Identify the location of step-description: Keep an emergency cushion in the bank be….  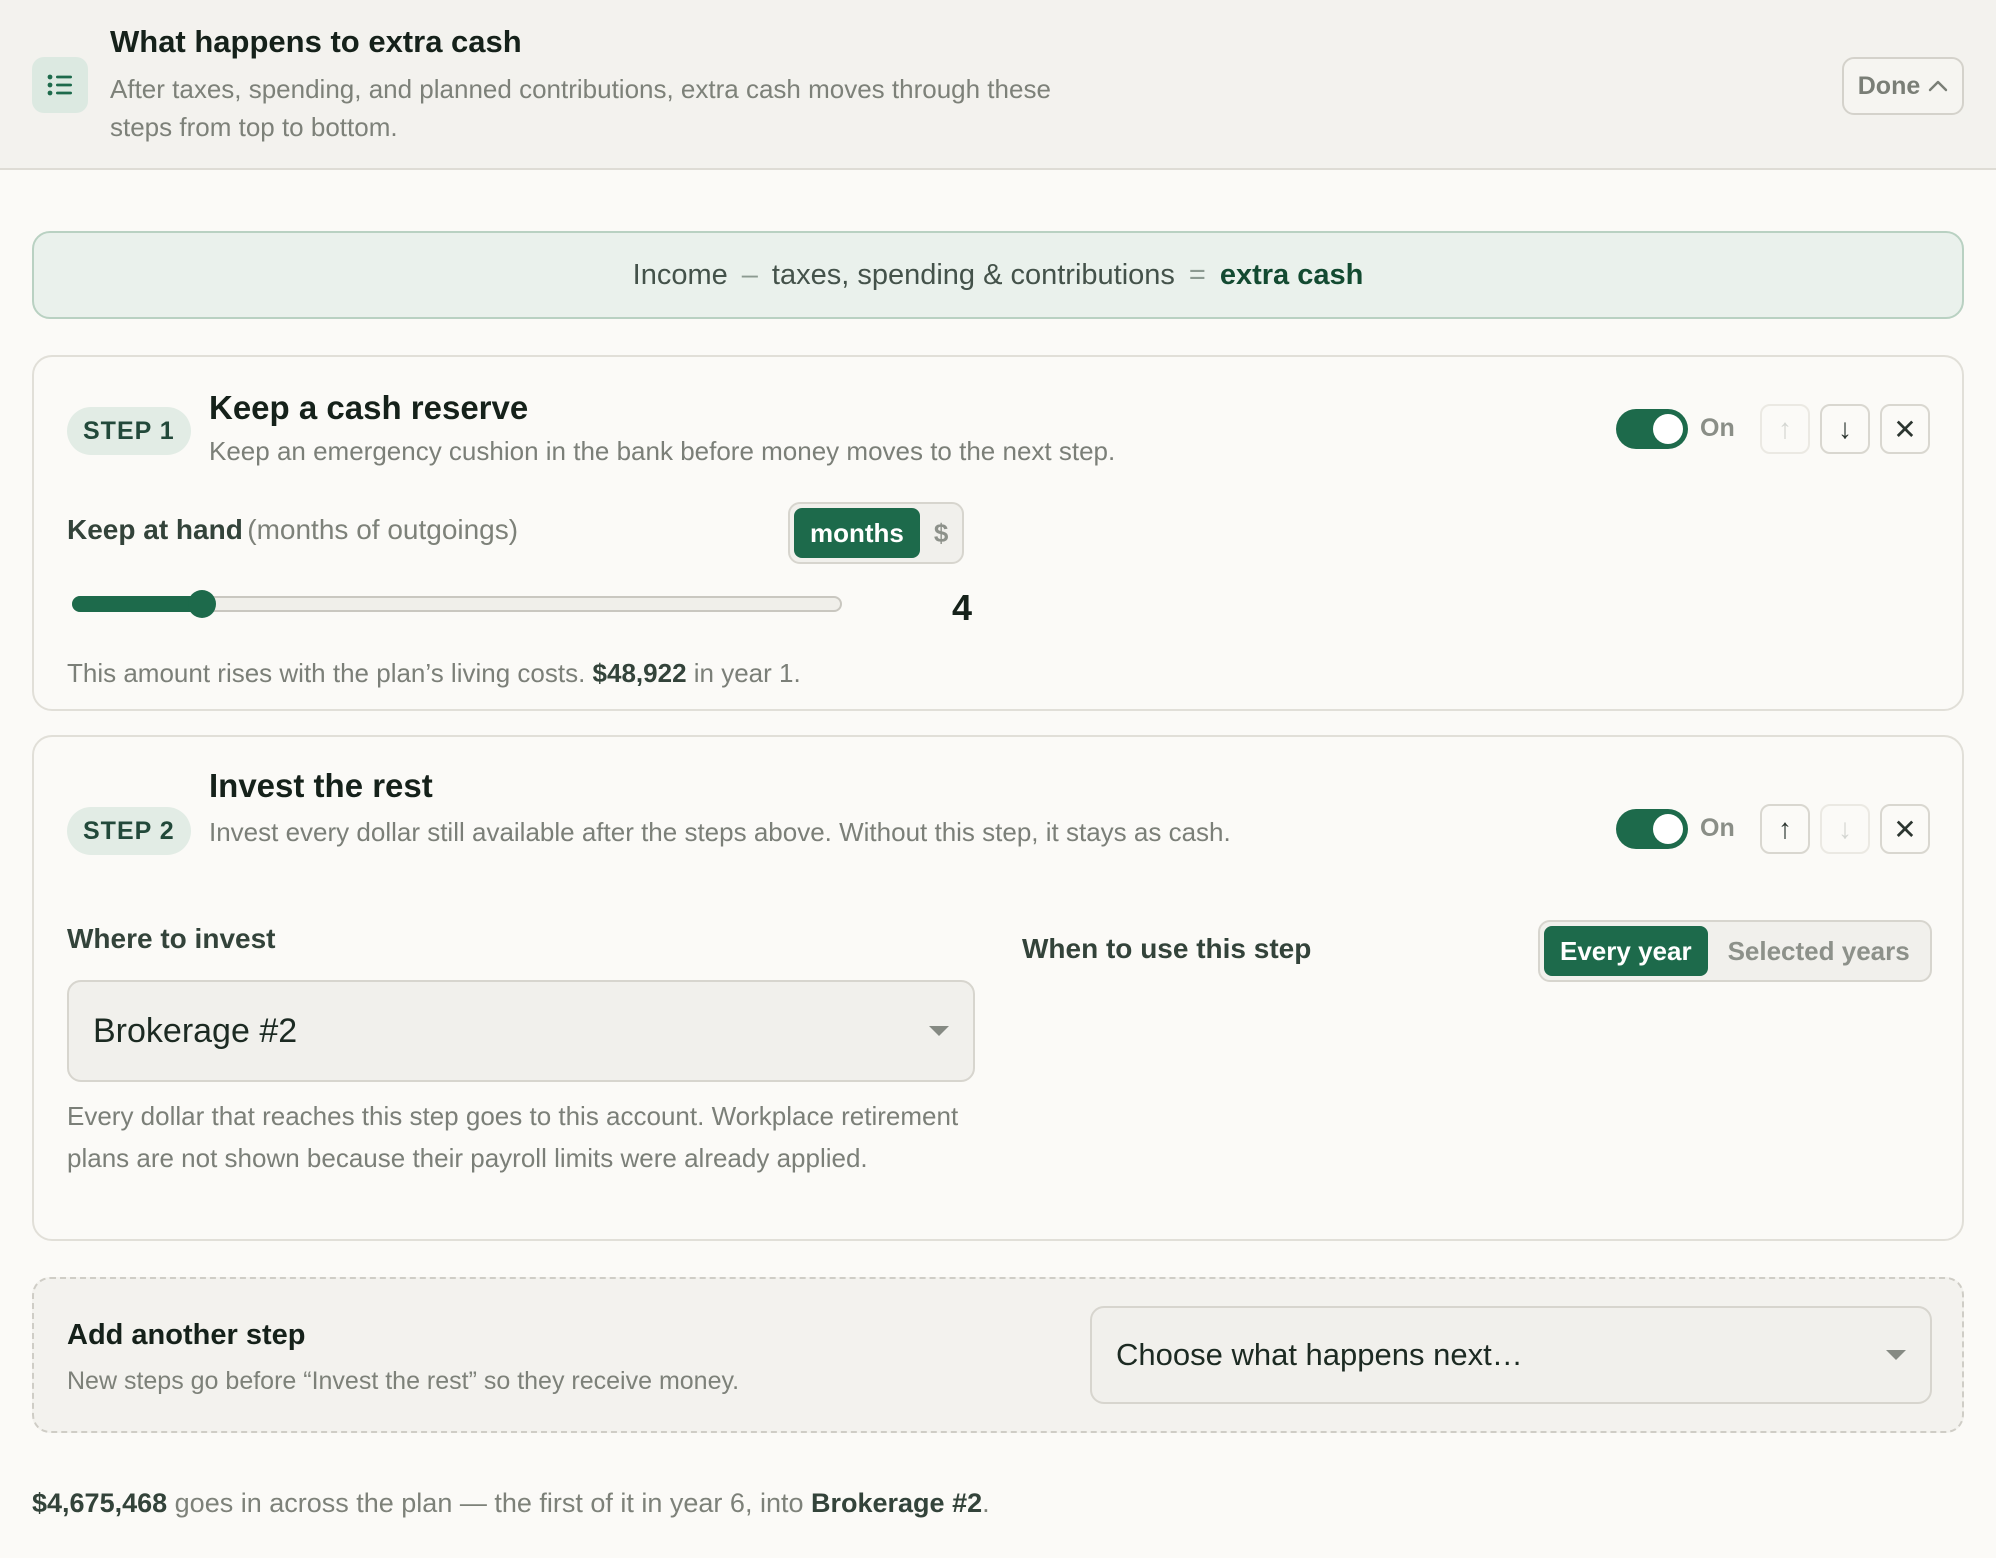
(662, 451).